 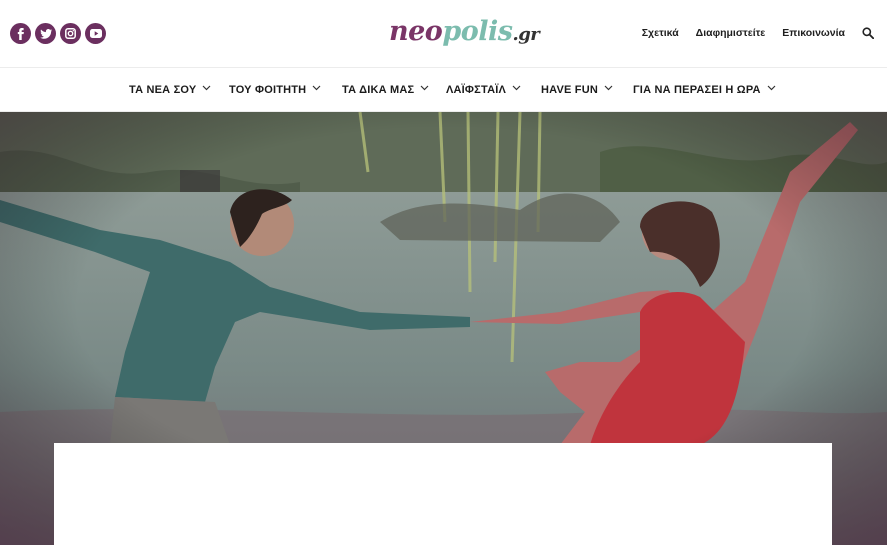 I want to click on logo-part-polis: polis, so click(x=477, y=31).